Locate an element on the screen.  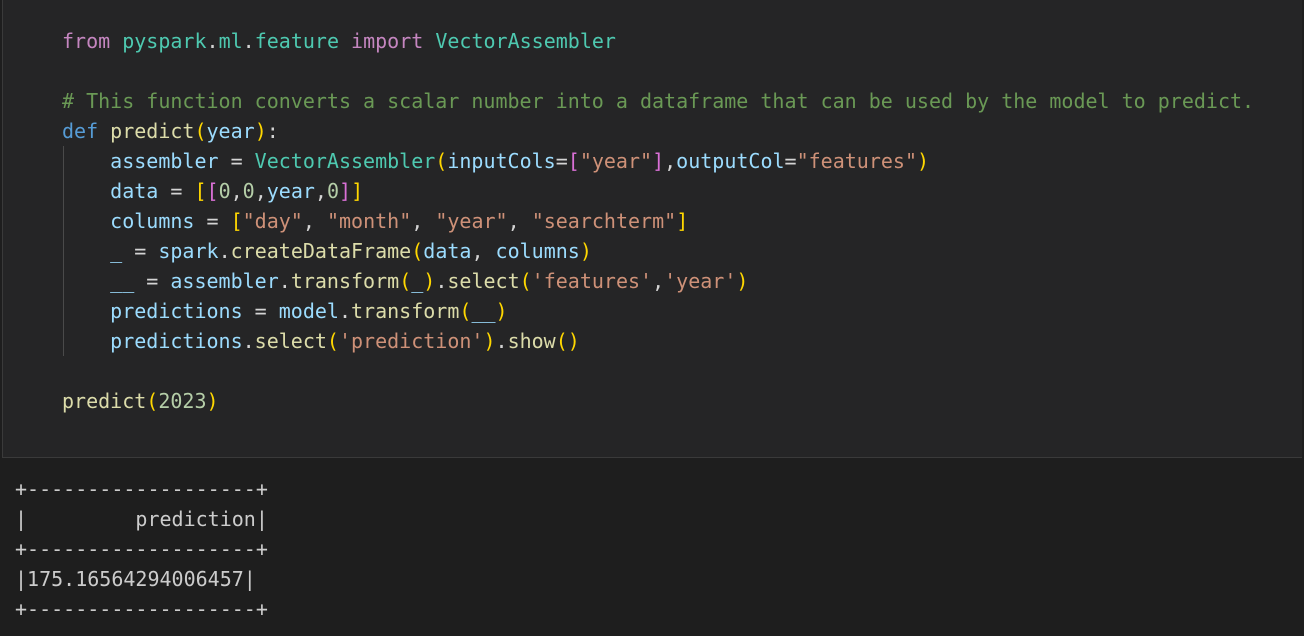
code-token: "year" is located at coordinates (616, 161).